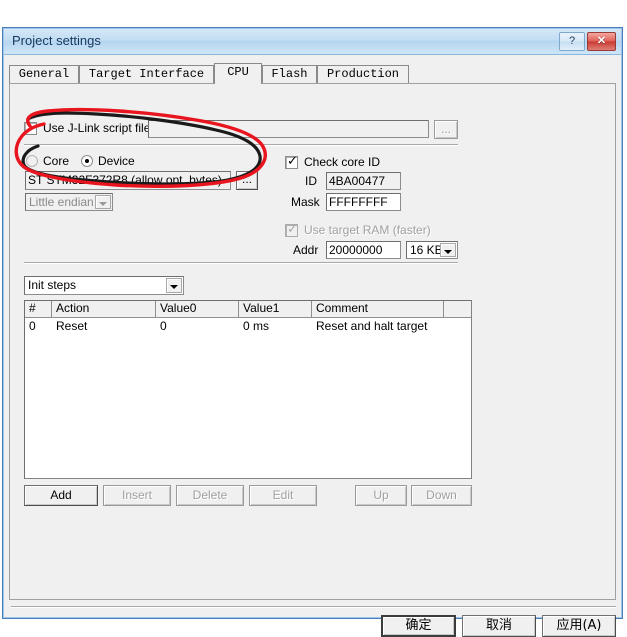 The image size is (627, 637). Describe the element at coordinates (44, 74) in the screenshot. I see `tab-general: General` at that location.